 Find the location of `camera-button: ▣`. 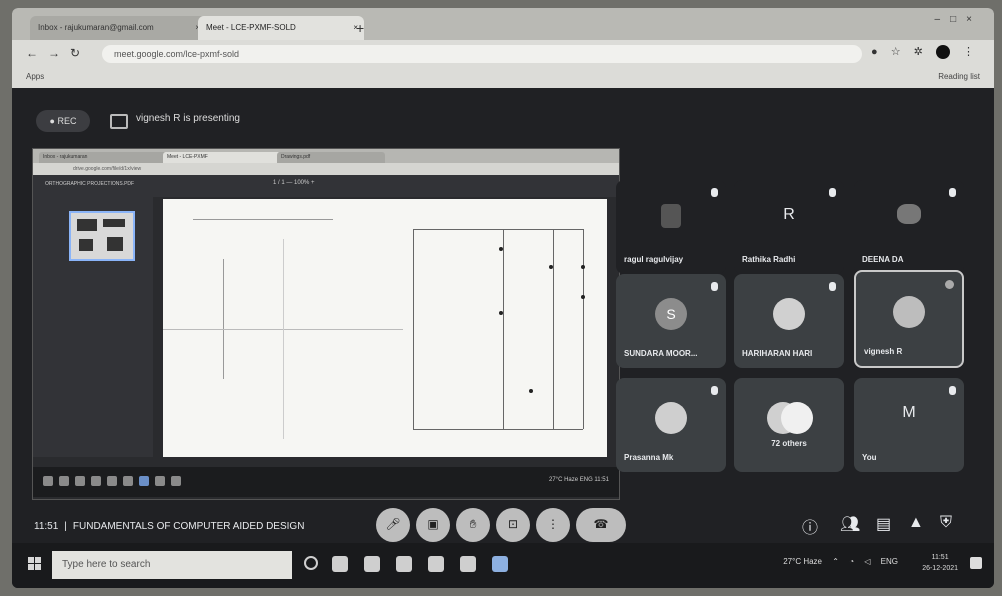

camera-button: ▣ is located at coordinates (433, 525).